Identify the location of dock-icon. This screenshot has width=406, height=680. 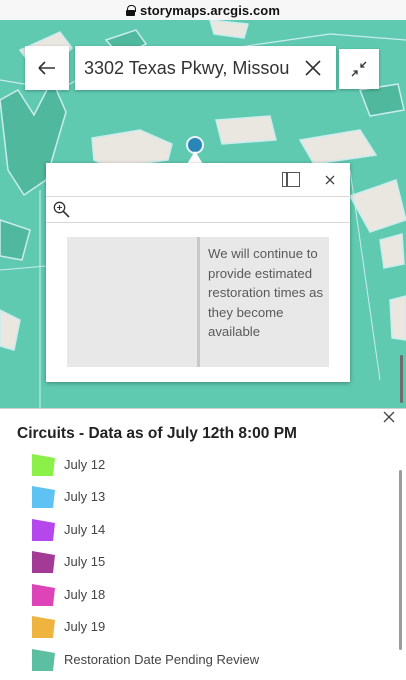
(291, 179).